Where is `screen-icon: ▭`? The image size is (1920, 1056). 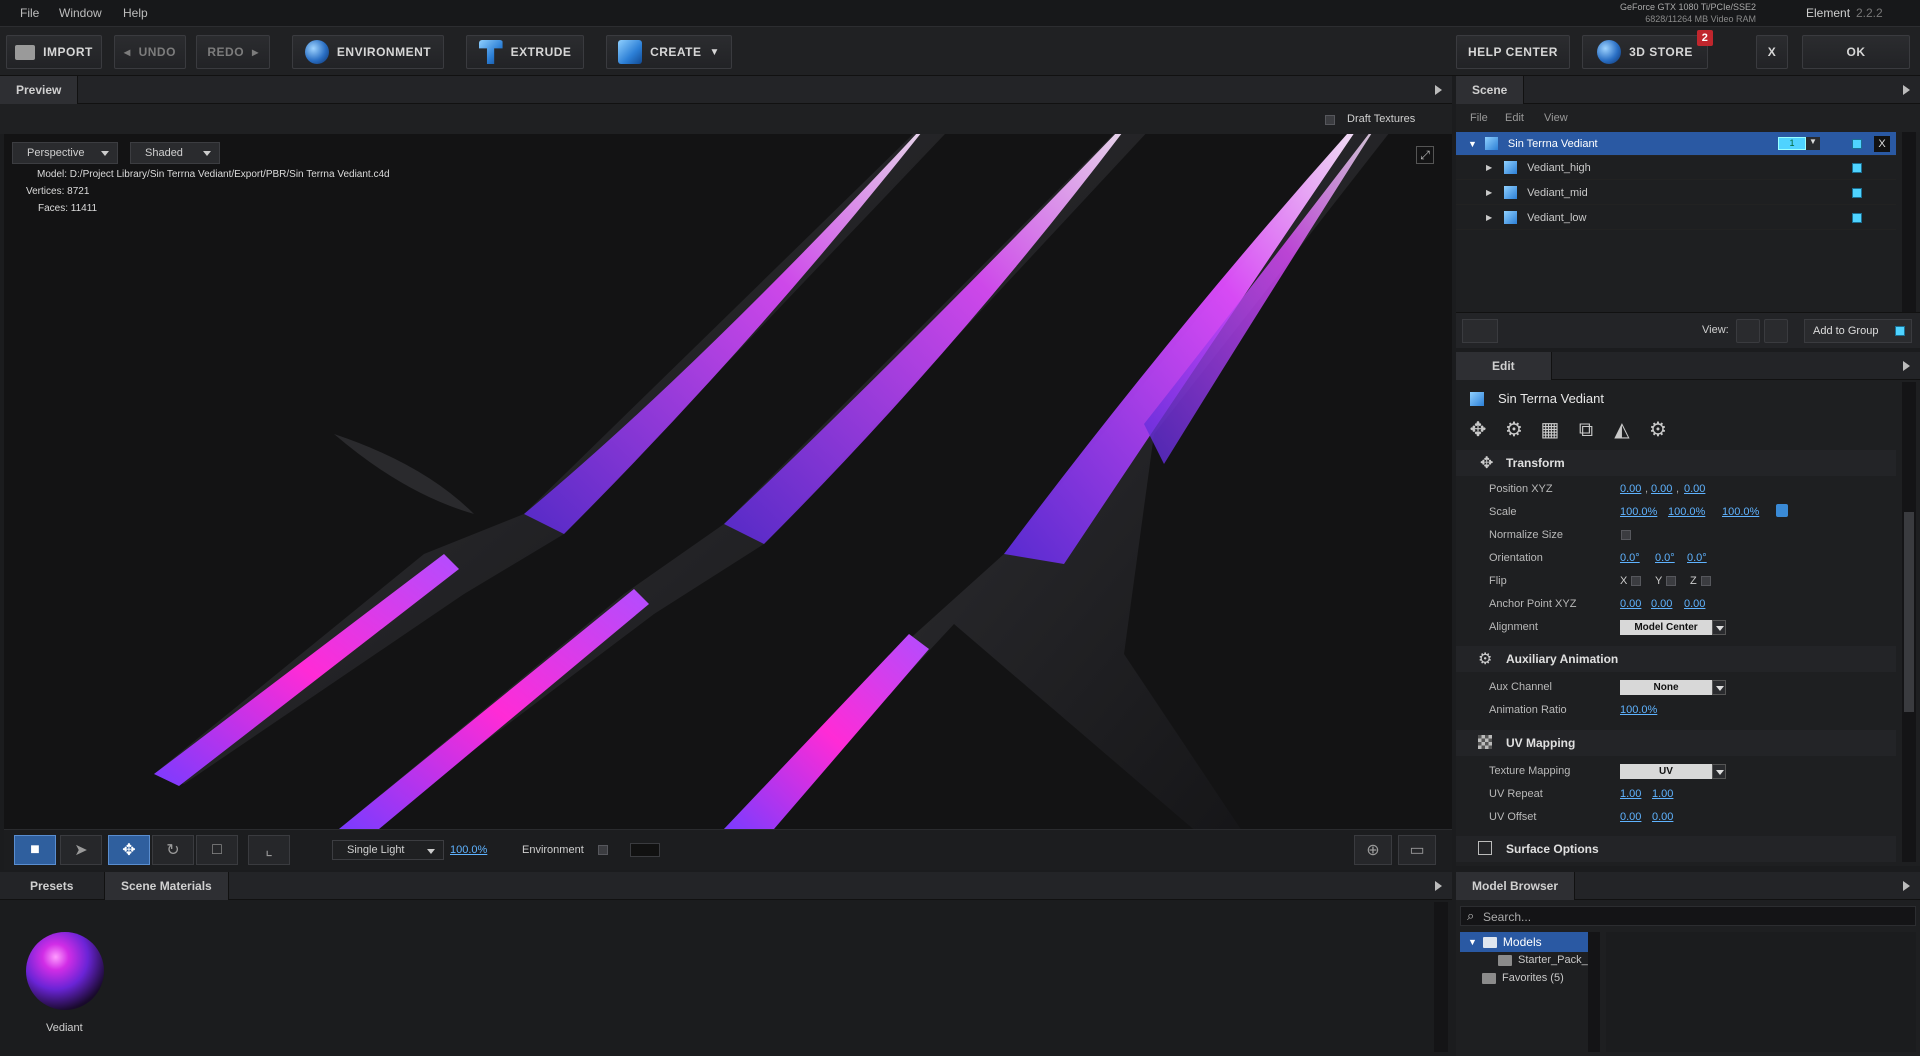 screen-icon: ▭ is located at coordinates (1417, 850).